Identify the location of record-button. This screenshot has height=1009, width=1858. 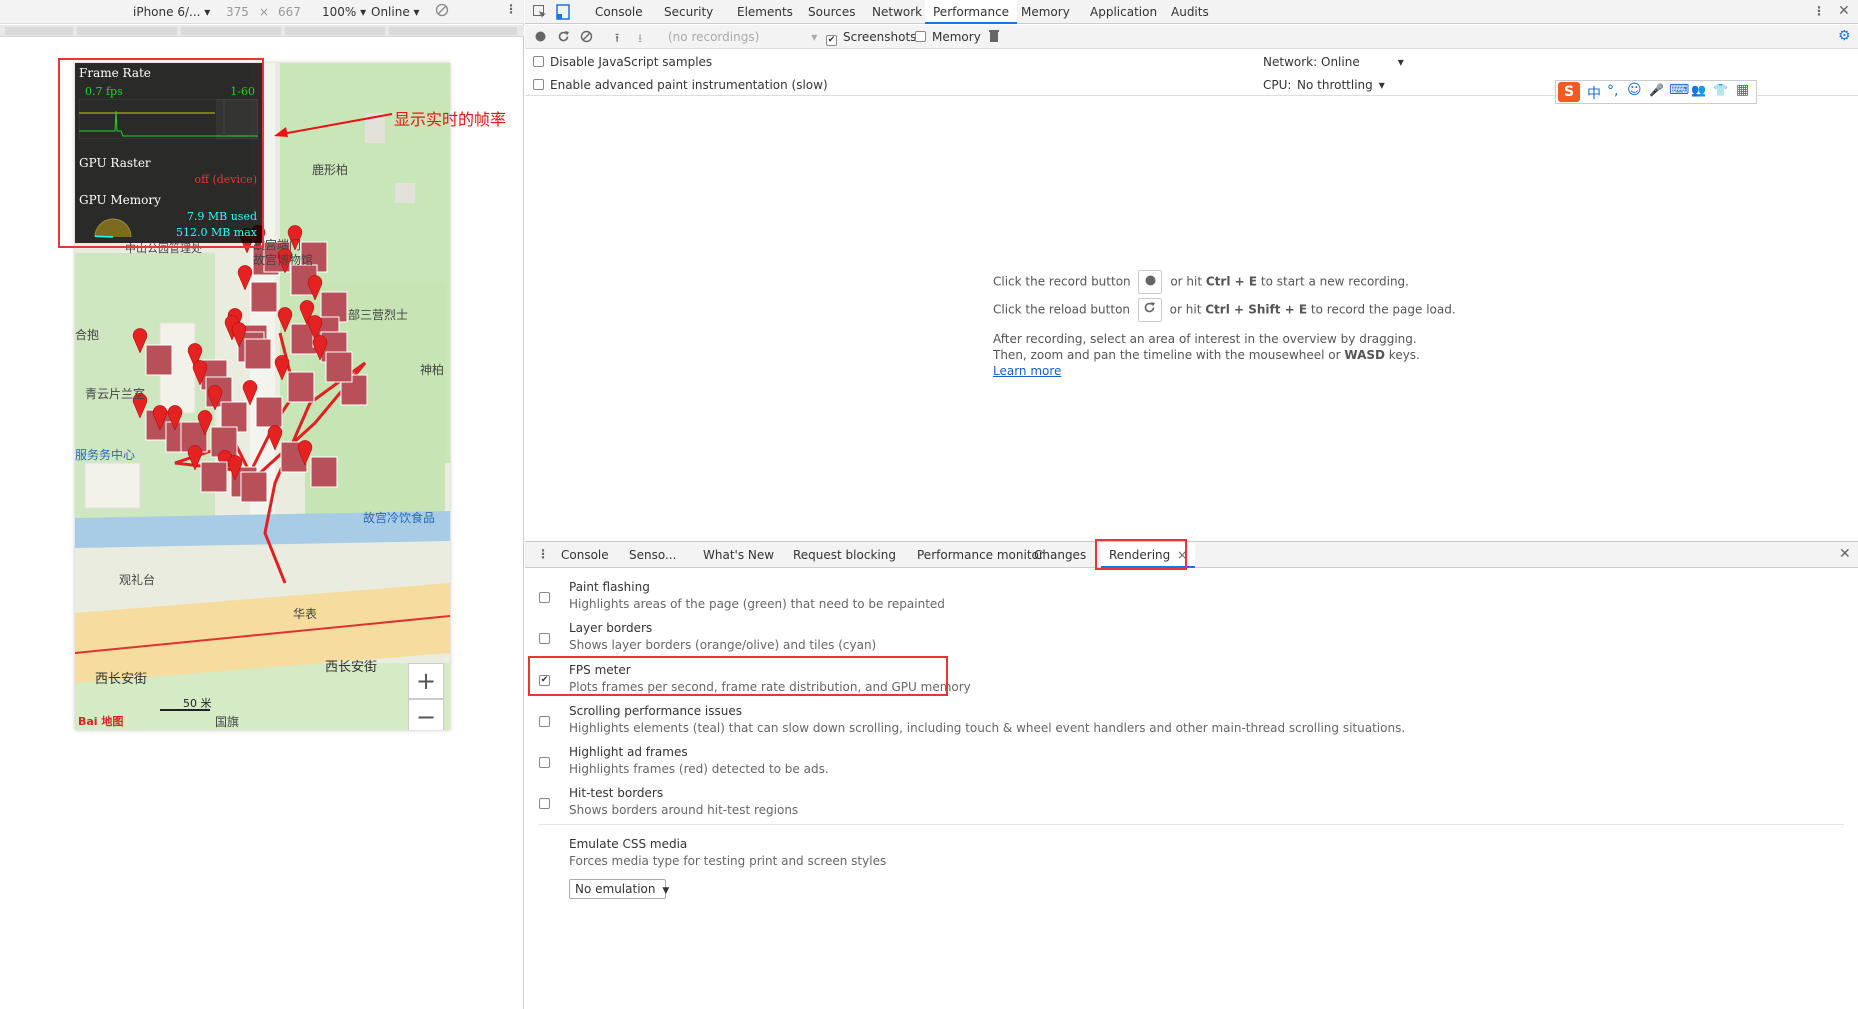
(1150, 282).